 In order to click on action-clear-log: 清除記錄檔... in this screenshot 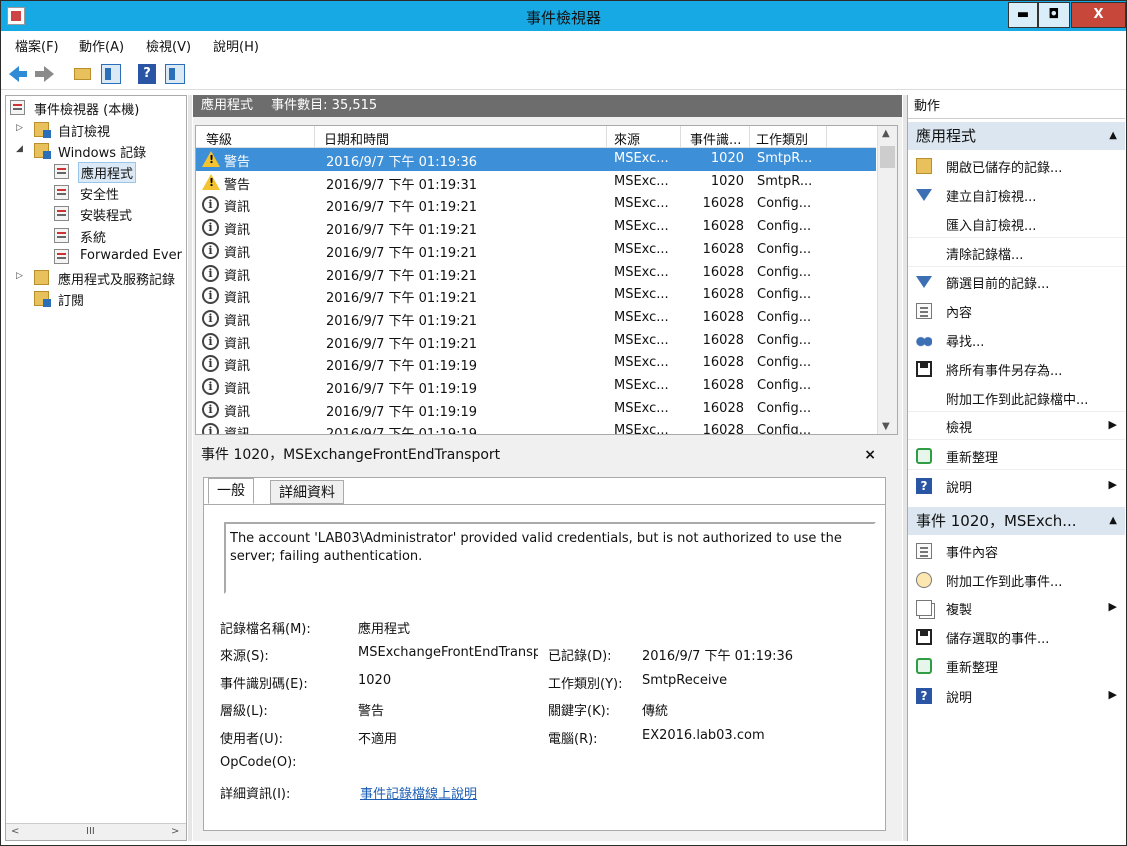, I will do `click(1016, 252)`.